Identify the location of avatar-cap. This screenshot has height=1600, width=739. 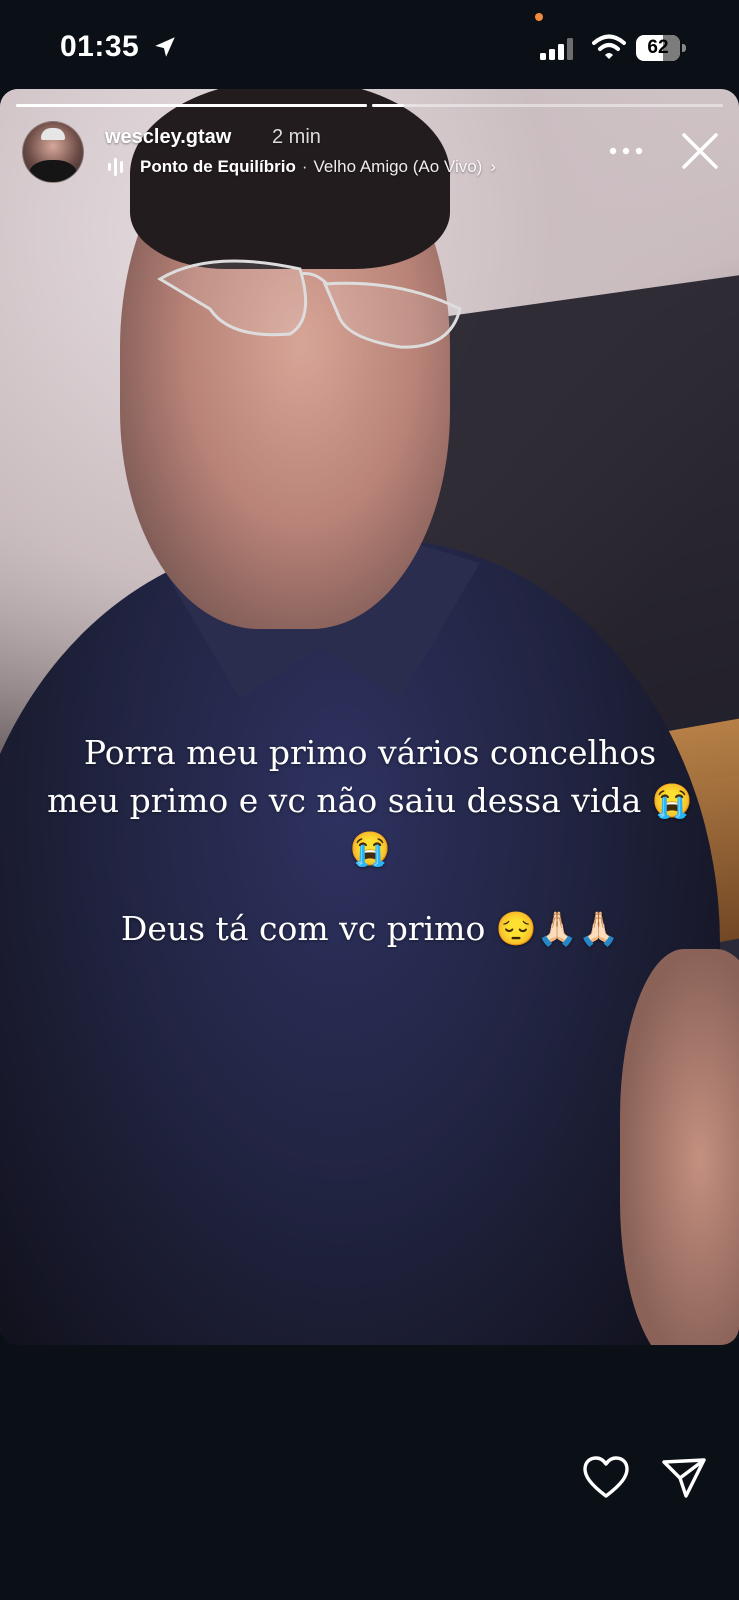
(53, 134).